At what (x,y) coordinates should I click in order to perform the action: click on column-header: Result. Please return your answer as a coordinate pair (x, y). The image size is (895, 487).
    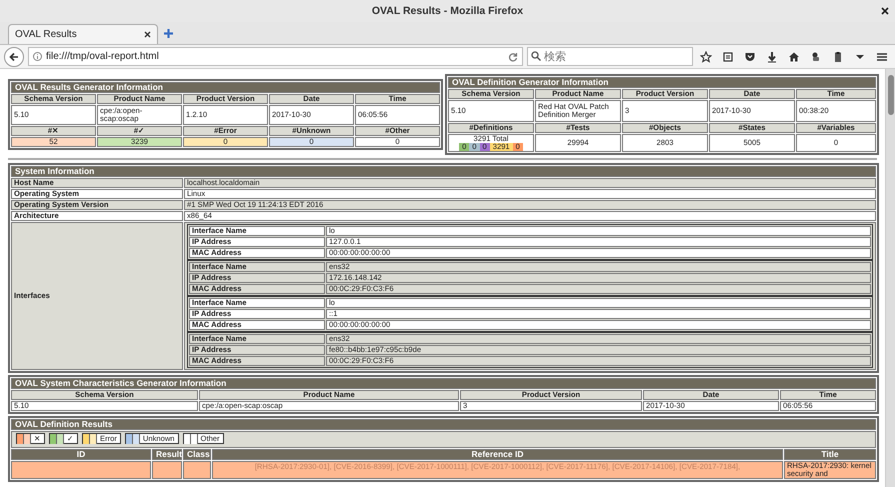
    Looking at the image, I should click on (167, 454).